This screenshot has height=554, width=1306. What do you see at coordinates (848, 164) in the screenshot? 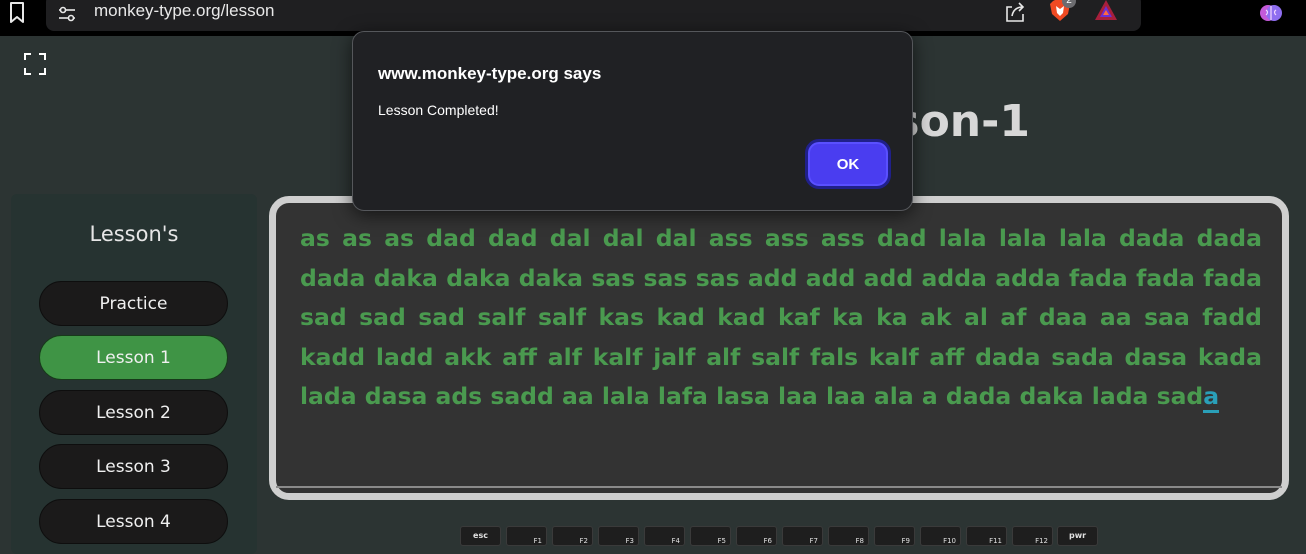
I see `ok-button: OK` at bounding box center [848, 164].